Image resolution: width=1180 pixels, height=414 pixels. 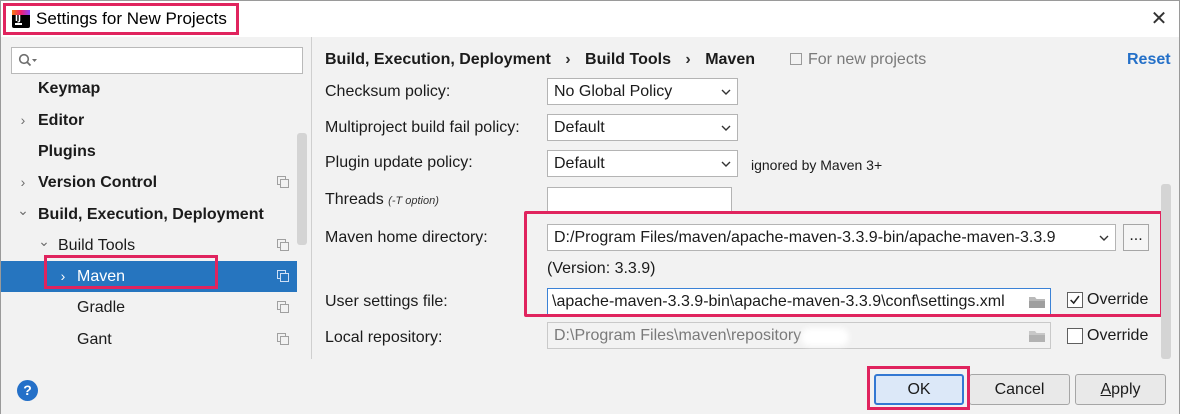 What do you see at coordinates (354, 199) in the screenshot?
I see `threads-label-text: Threads` at bounding box center [354, 199].